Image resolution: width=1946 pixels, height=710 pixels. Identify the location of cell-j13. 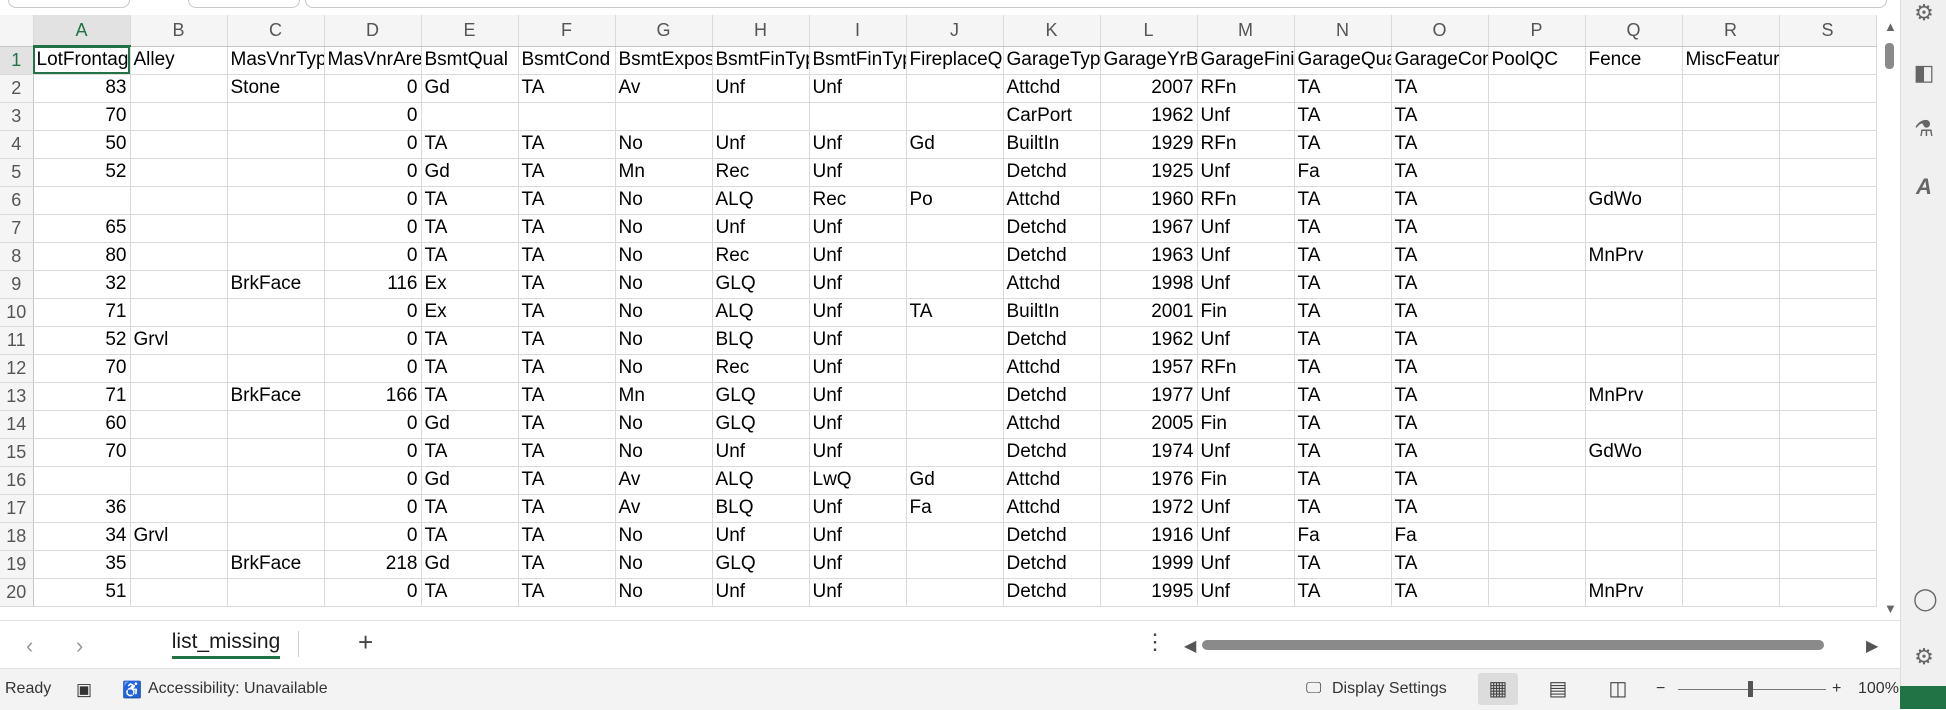
(955, 396).